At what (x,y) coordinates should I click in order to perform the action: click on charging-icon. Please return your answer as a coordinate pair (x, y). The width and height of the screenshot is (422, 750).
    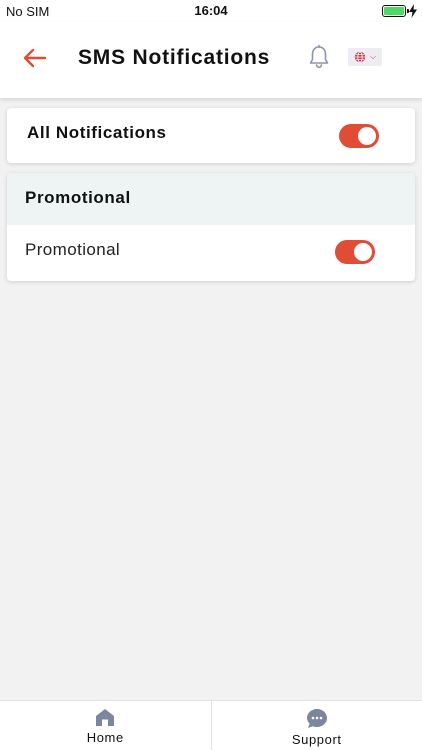
    Looking at the image, I should click on (413, 11).